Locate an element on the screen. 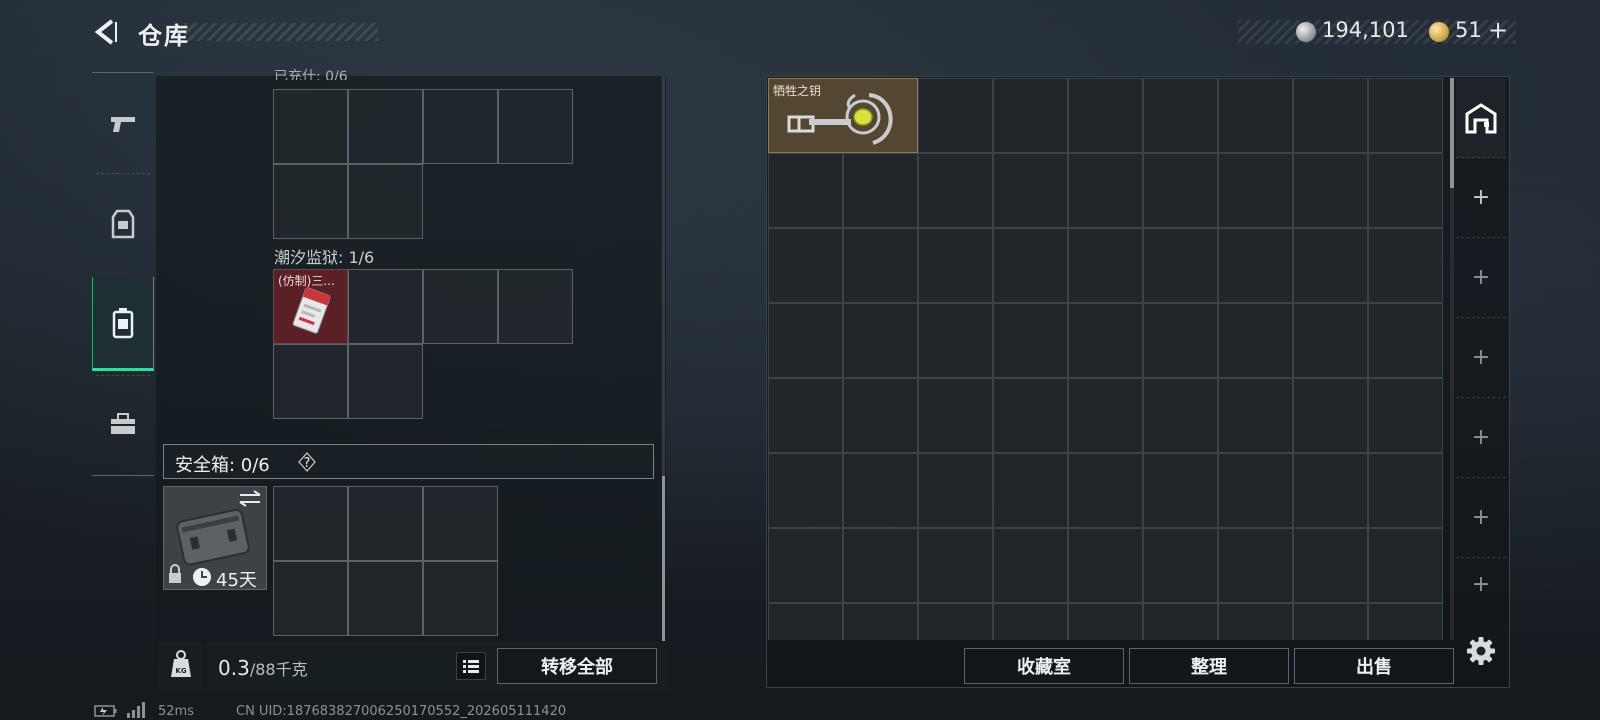  sort-button: 整理 is located at coordinates (1209, 666).